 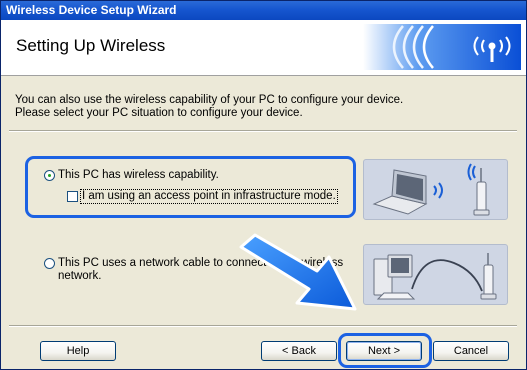 What do you see at coordinates (190, 187) in the screenshot?
I see `highlight-frame` at bounding box center [190, 187].